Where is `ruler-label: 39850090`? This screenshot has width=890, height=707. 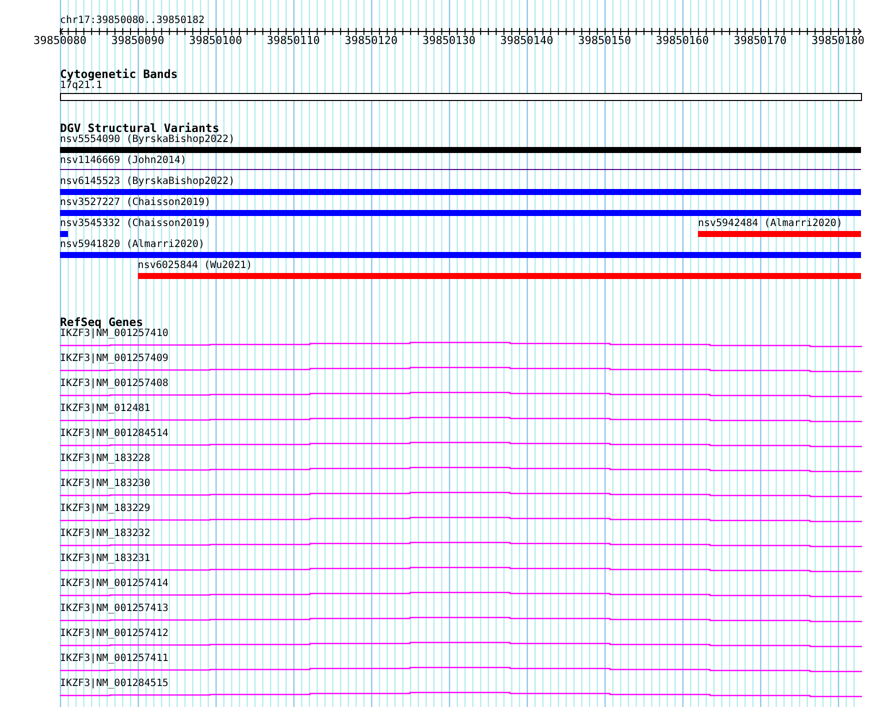 ruler-label: 39850090 is located at coordinates (137, 41).